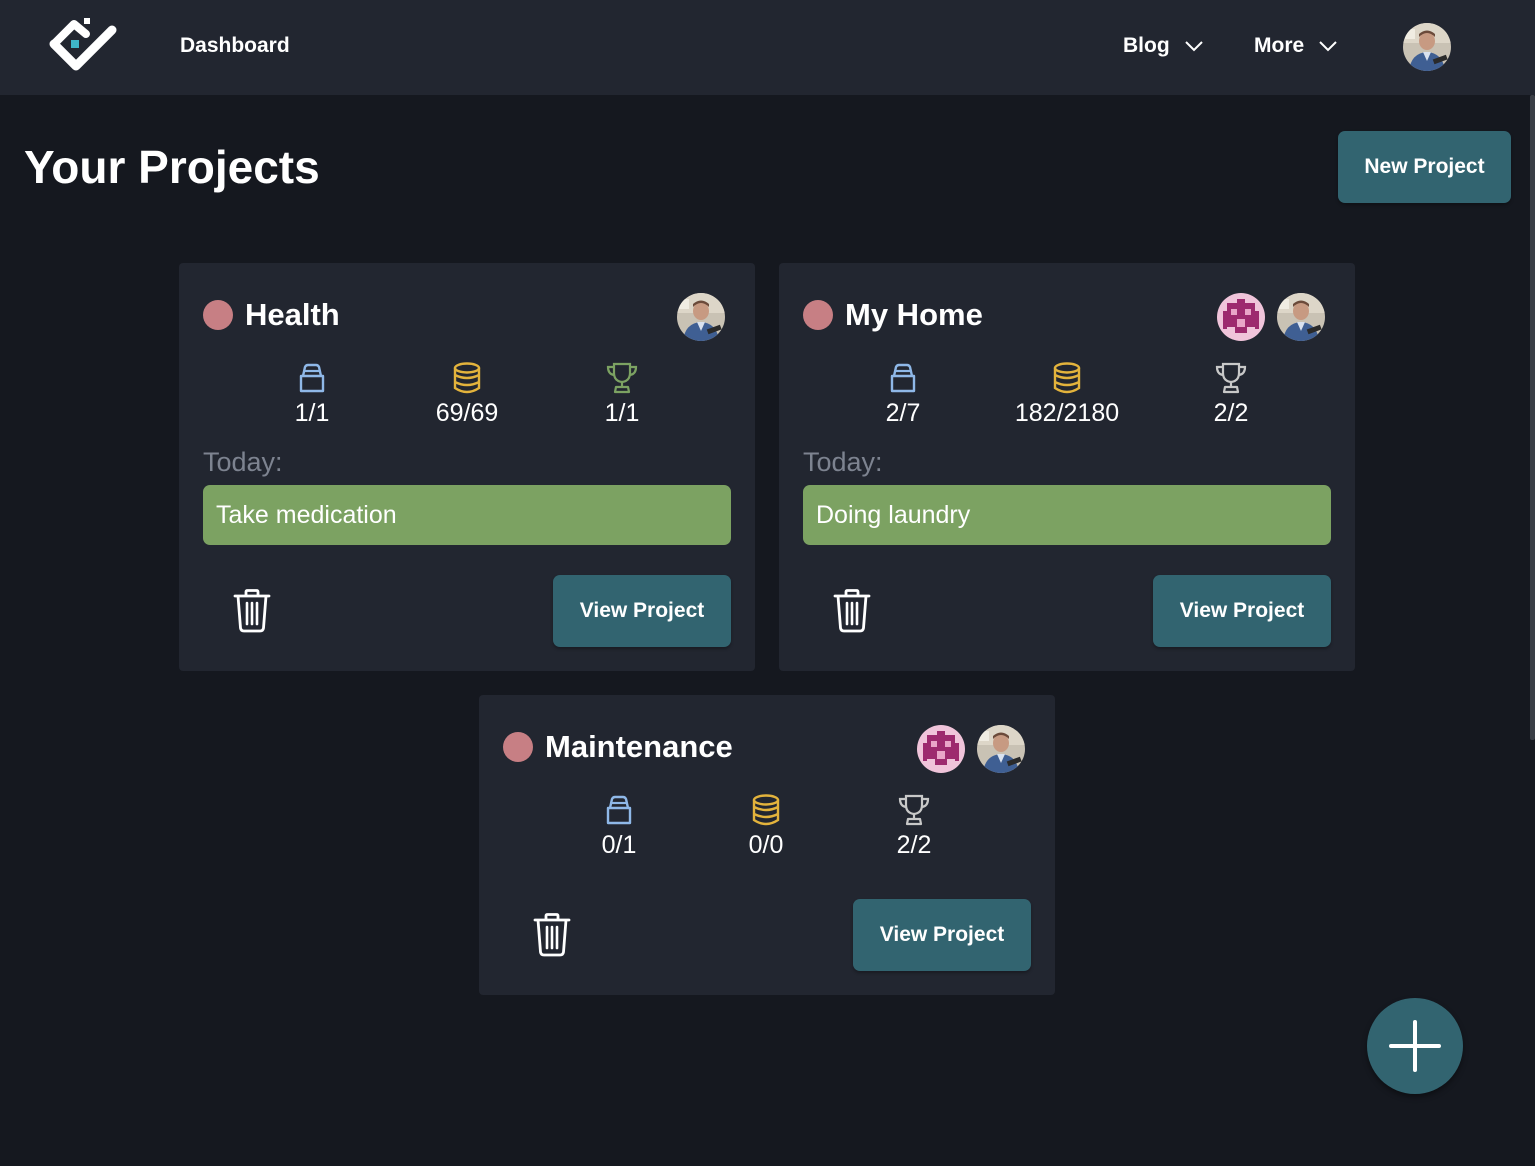  Describe the element at coordinates (914, 314) in the screenshot. I see `project-title: My Home` at that location.